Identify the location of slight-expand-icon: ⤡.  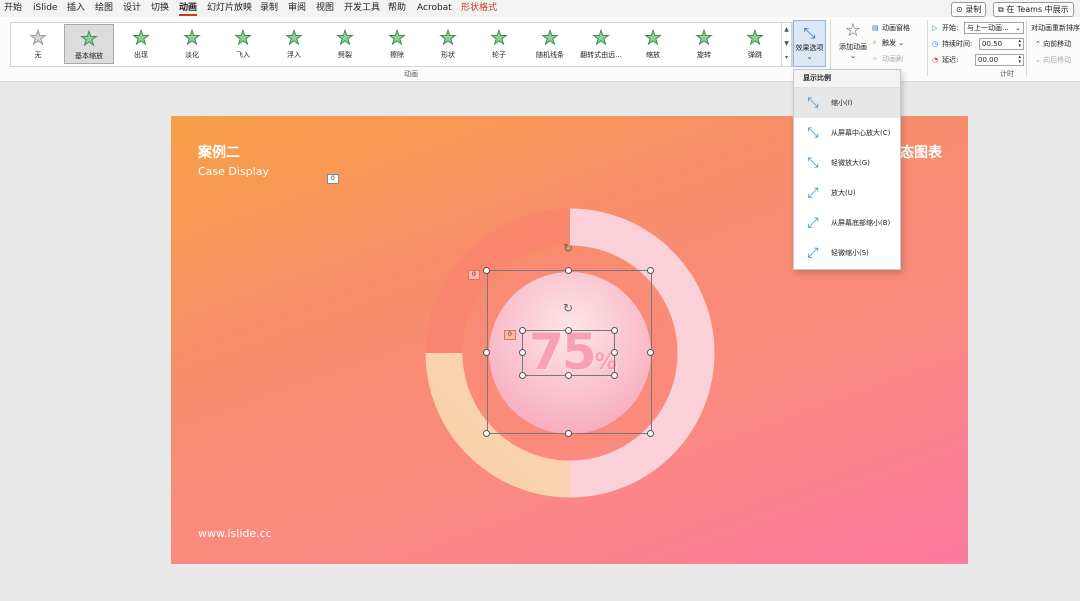
(813, 163).